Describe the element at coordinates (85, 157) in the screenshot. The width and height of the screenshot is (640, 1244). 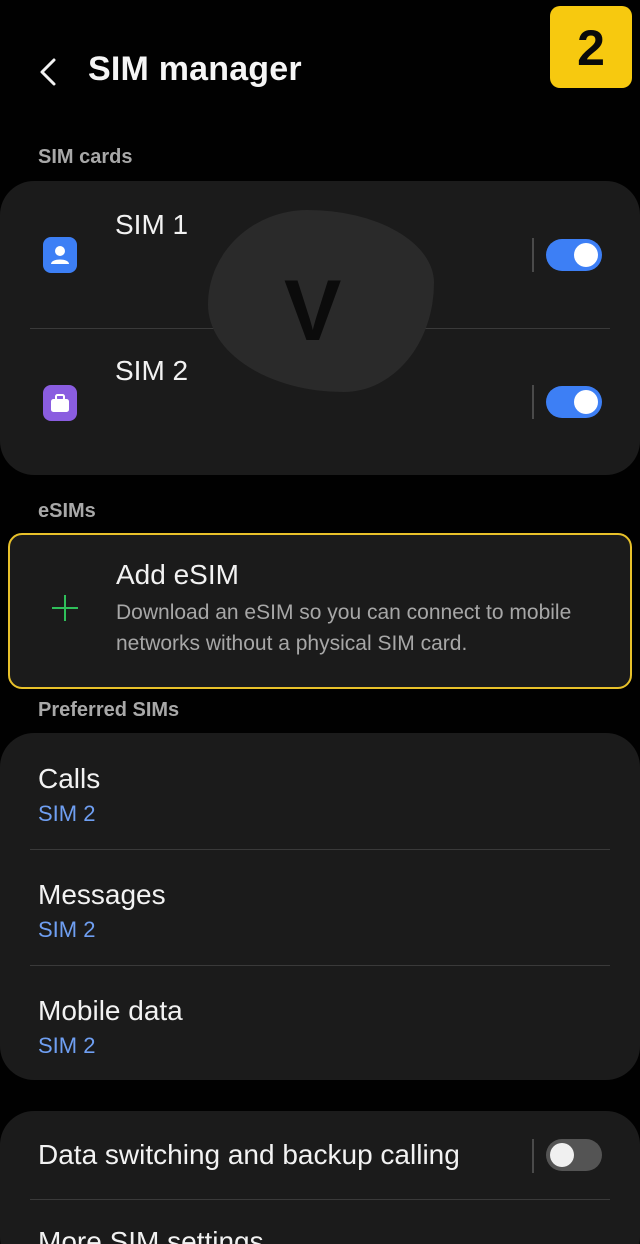
I see `section-label-sim-cards: SIM cards` at that location.